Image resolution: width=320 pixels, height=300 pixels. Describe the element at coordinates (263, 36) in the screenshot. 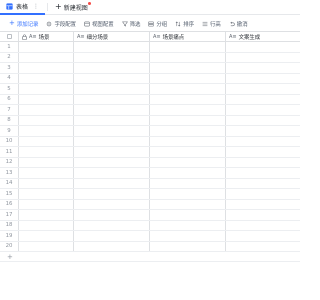

I see `column-header-copy-generation: A≡ 文案生成` at that location.